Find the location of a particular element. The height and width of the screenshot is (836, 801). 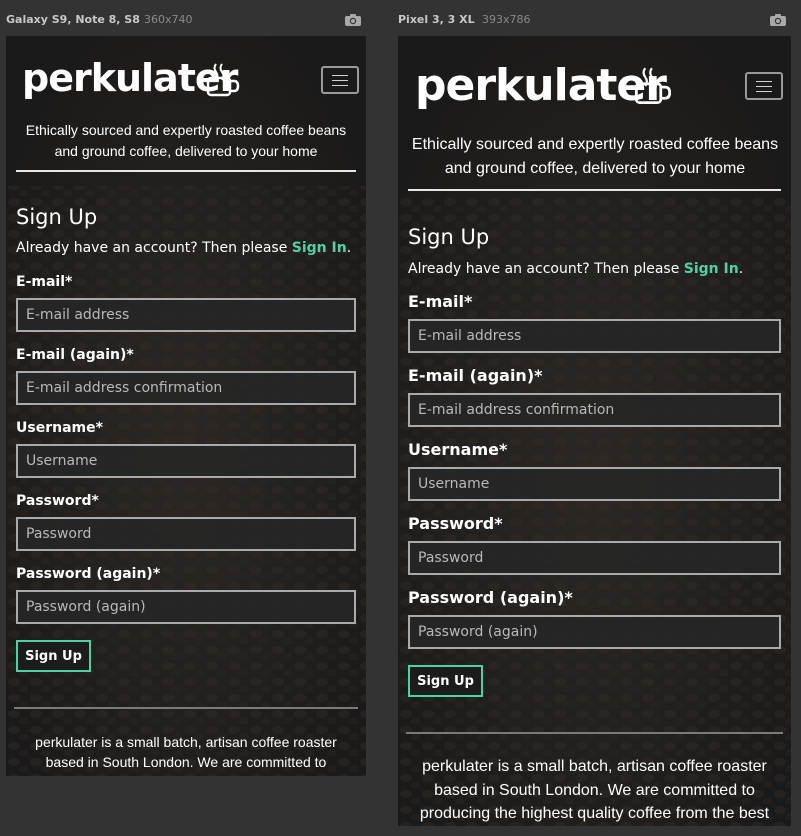

device-header: Galaxy S9, Note 8, S8 360x740 is located at coordinates (186, 18).